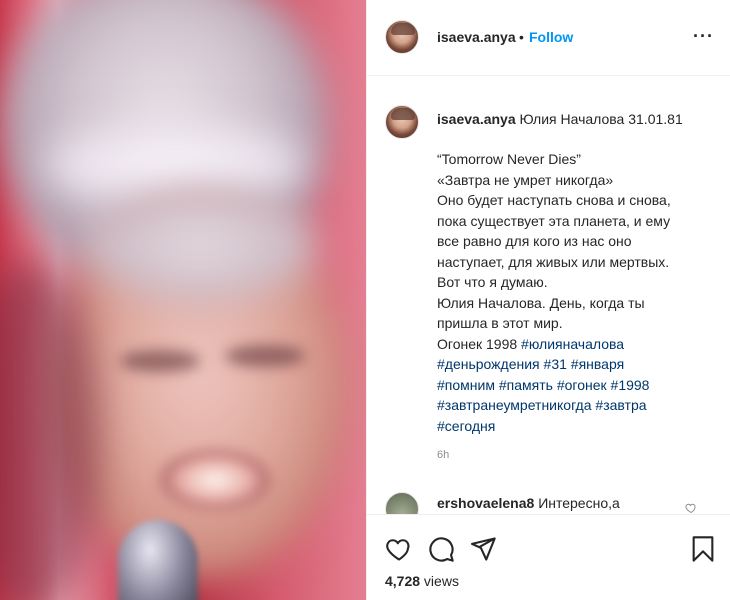  I want to click on follow-button: Follow, so click(551, 37).